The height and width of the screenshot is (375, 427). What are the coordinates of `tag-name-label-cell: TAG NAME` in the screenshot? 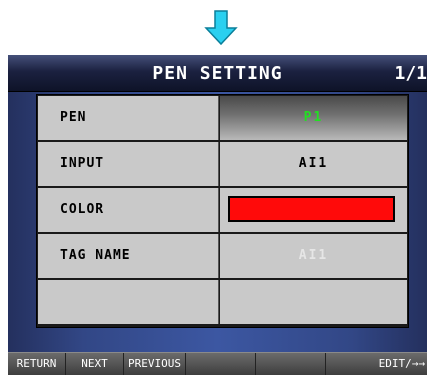 It's located at (128, 256).